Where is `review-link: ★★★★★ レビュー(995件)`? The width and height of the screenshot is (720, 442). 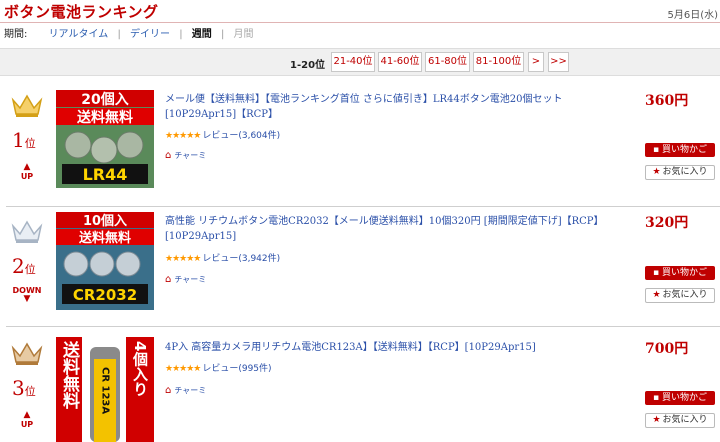
review-link: ★★★★★ レビュー(995件) is located at coordinates (218, 367).